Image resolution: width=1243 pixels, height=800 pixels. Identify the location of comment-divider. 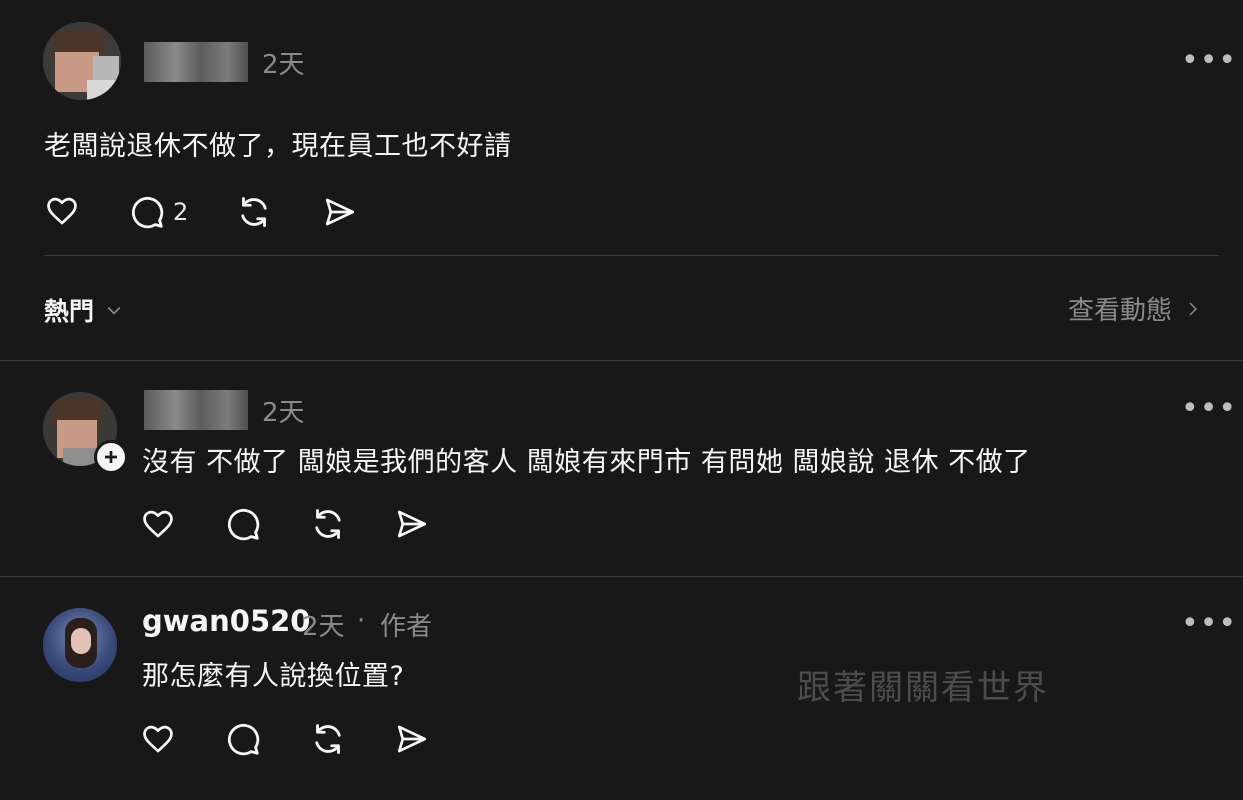
(621, 576).